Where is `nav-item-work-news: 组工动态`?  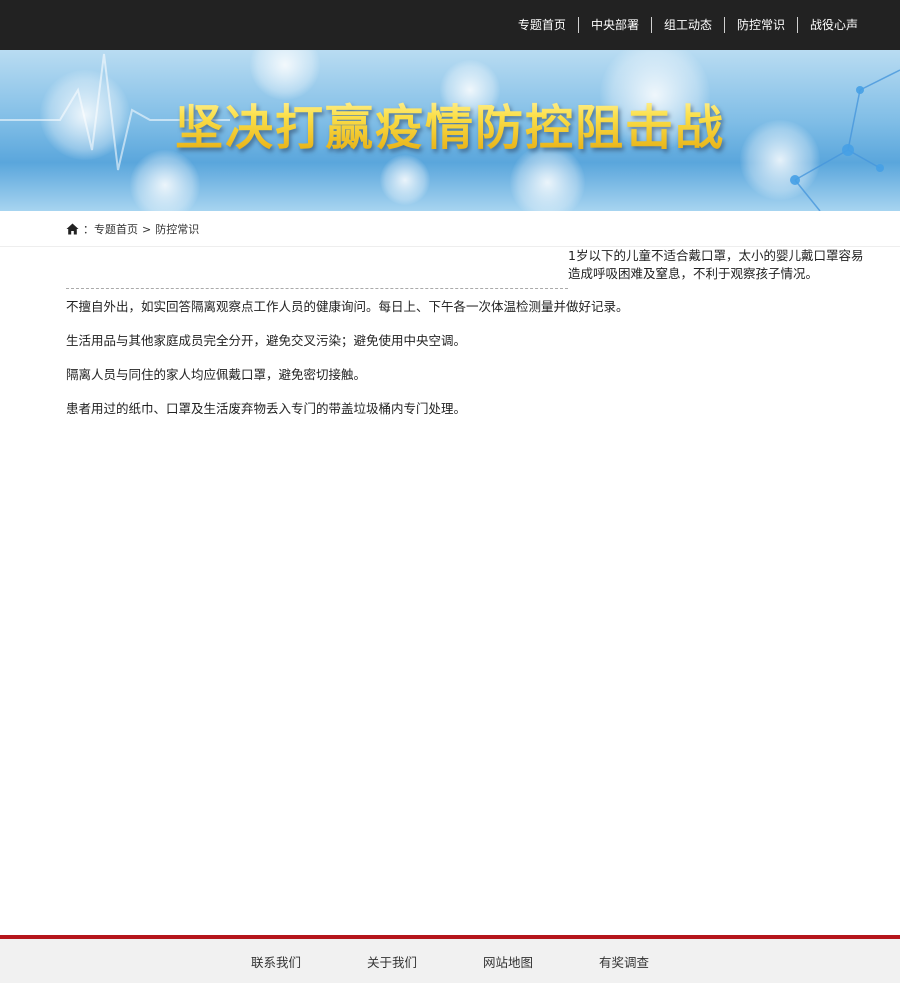
nav-item-work-news: 组工动态 is located at coordinates (688, 25).